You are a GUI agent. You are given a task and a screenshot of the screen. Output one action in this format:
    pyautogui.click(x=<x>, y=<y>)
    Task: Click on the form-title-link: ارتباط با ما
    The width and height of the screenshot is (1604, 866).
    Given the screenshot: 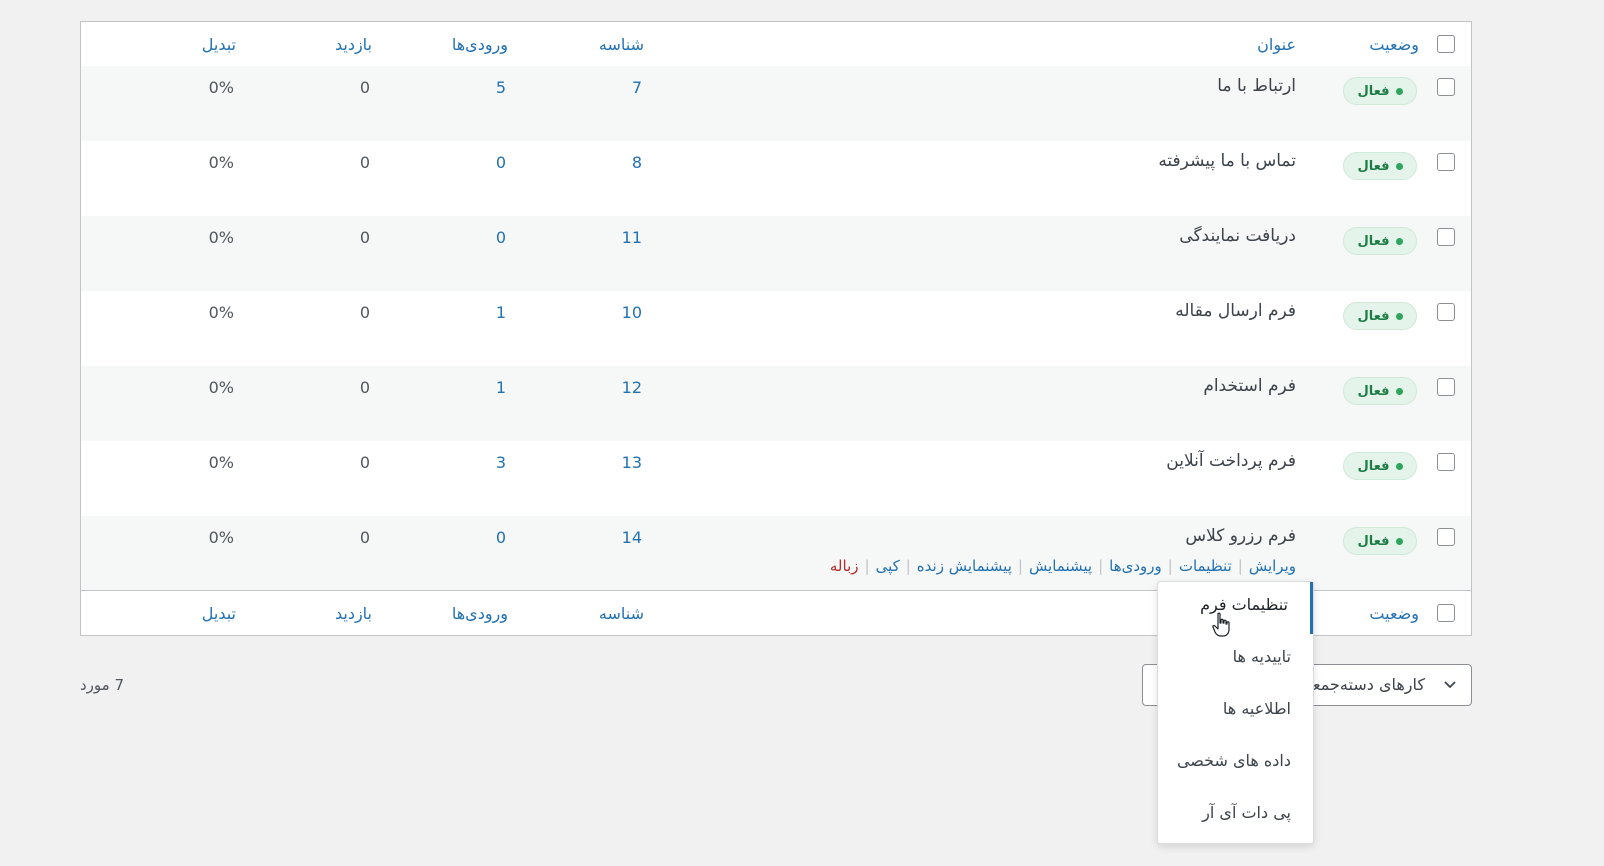 What is the action you would take?
    pyautogui.click(x=1256, y=86)
    